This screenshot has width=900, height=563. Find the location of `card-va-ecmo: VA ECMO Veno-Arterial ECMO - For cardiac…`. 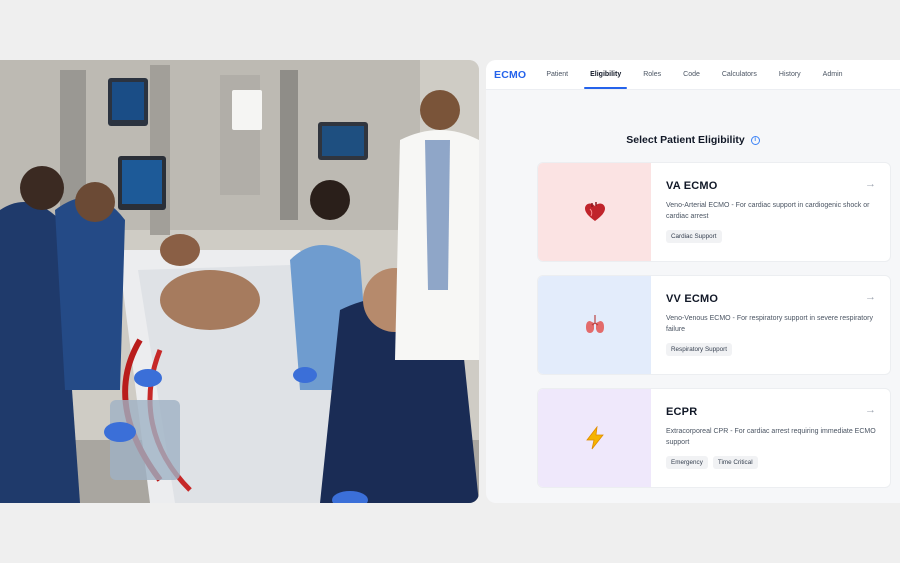

card-va-ecmo: VA ECMO Veno-Arterial ECMO - For cardiac… is located at coordinates (714, 212).